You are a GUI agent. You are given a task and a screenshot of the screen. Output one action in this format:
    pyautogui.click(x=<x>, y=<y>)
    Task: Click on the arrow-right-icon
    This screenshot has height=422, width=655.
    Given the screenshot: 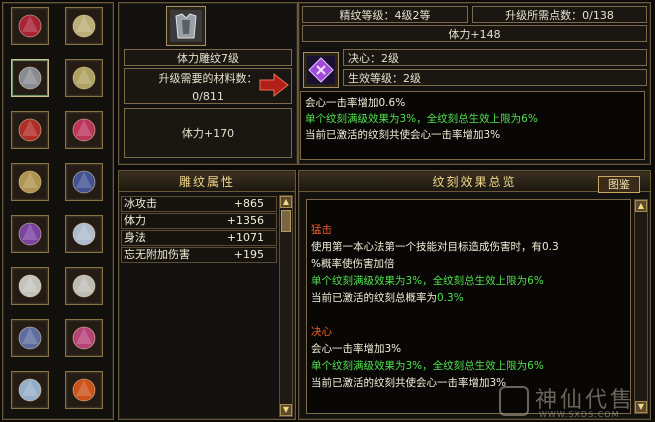 What is the action you would take?
    pyautogui.click(x=274, y=85)
    